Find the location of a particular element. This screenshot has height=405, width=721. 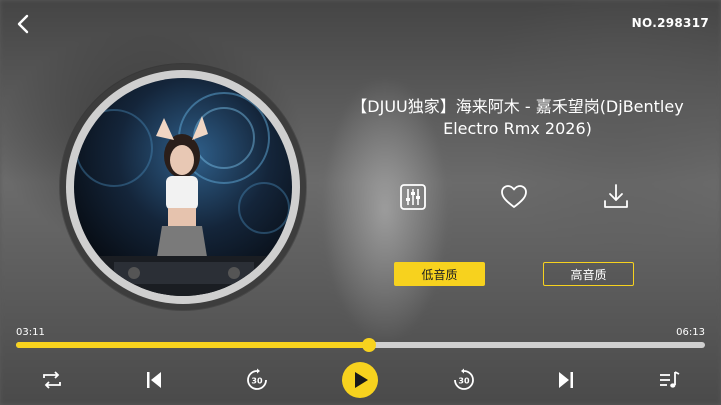

playlist-button is located at coordinates (669, 380).